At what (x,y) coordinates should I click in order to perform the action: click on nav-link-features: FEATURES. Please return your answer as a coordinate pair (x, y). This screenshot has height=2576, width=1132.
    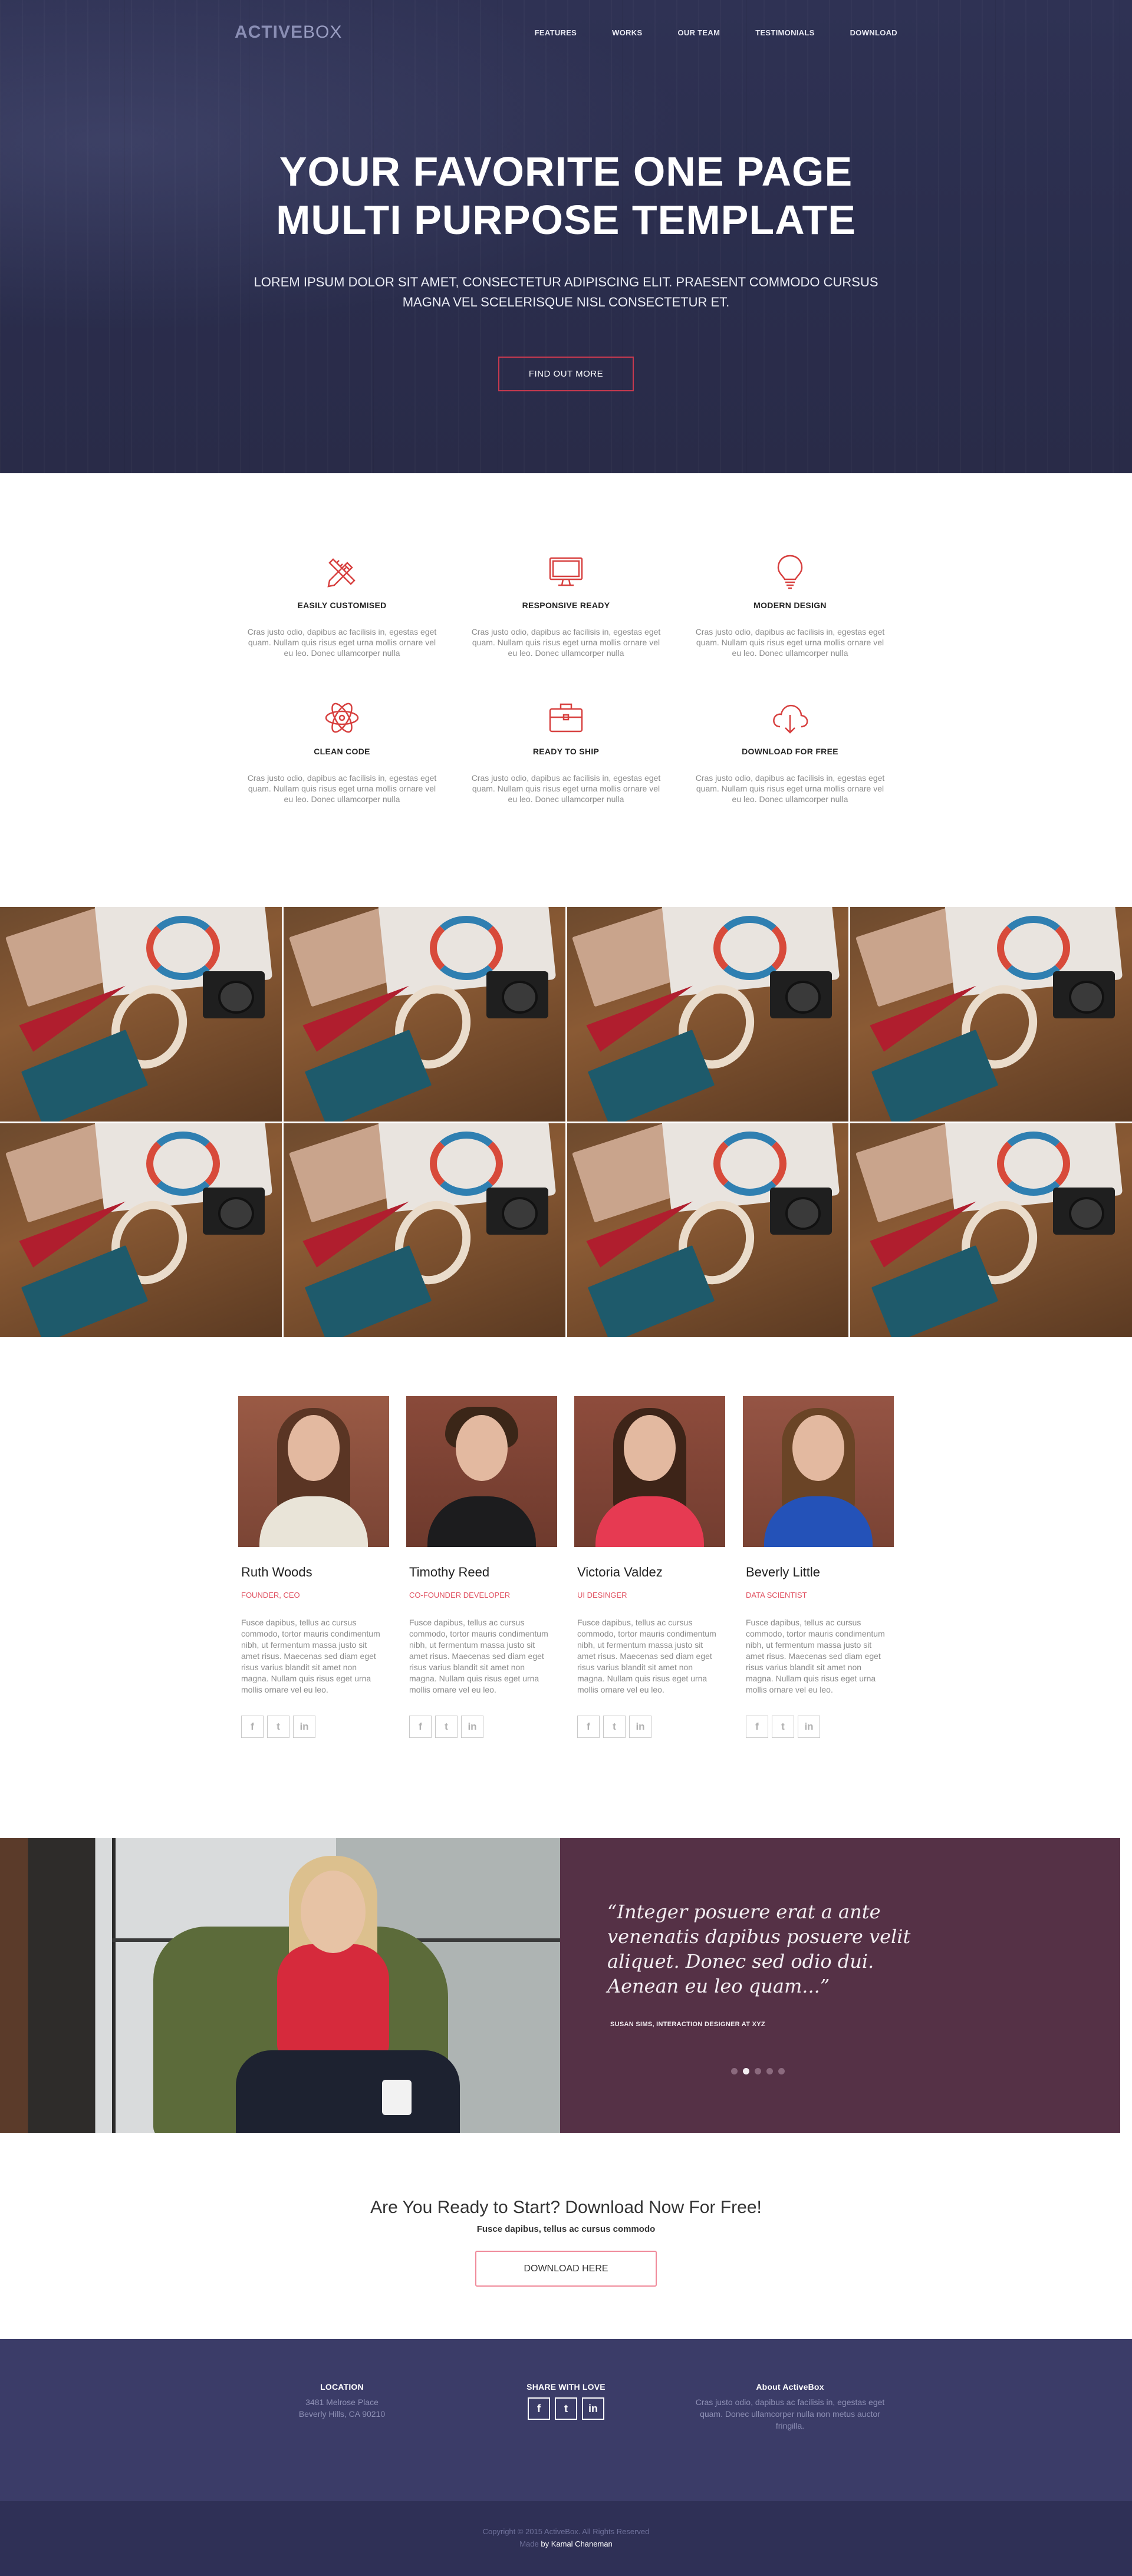
    Looking at the image, I should click on (556, 32).